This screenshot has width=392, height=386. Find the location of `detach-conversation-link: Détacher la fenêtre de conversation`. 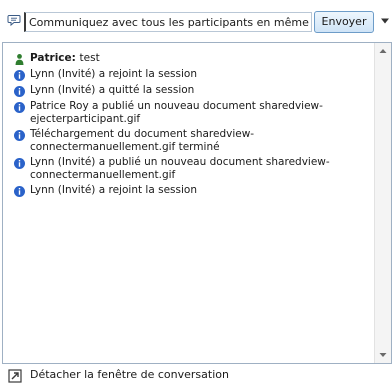

detach-conversation-link: Détacher la fenêtre de conversation is located at coordinates (129, 374).